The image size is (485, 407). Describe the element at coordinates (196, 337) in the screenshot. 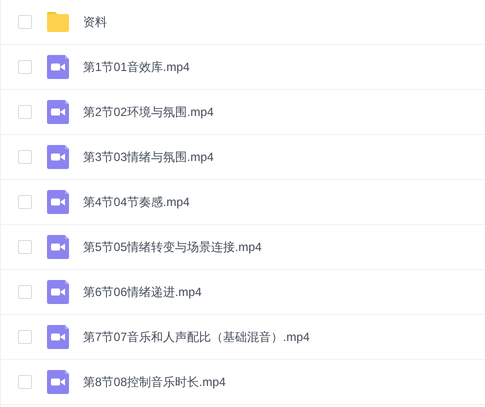

I see `file-name: 第7节07音乐和人声配比（基础混音）.mp4` at that location.